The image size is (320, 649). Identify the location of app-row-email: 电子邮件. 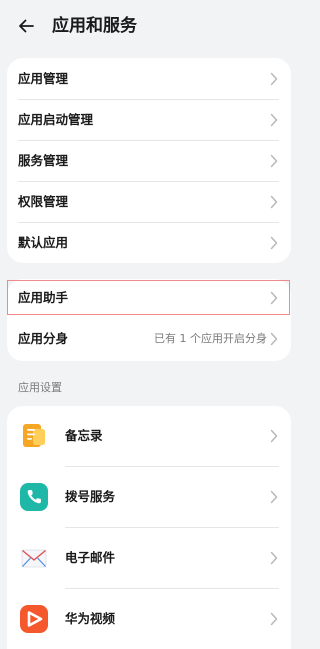
(149, 558).